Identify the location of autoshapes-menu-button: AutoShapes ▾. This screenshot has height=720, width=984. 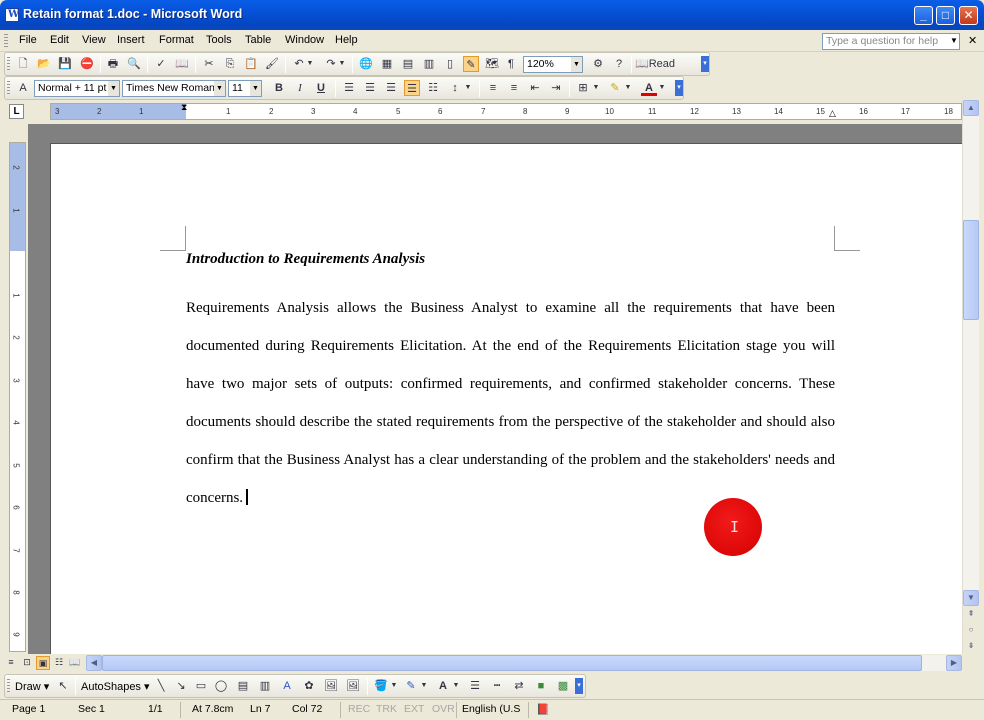
(115, 686).